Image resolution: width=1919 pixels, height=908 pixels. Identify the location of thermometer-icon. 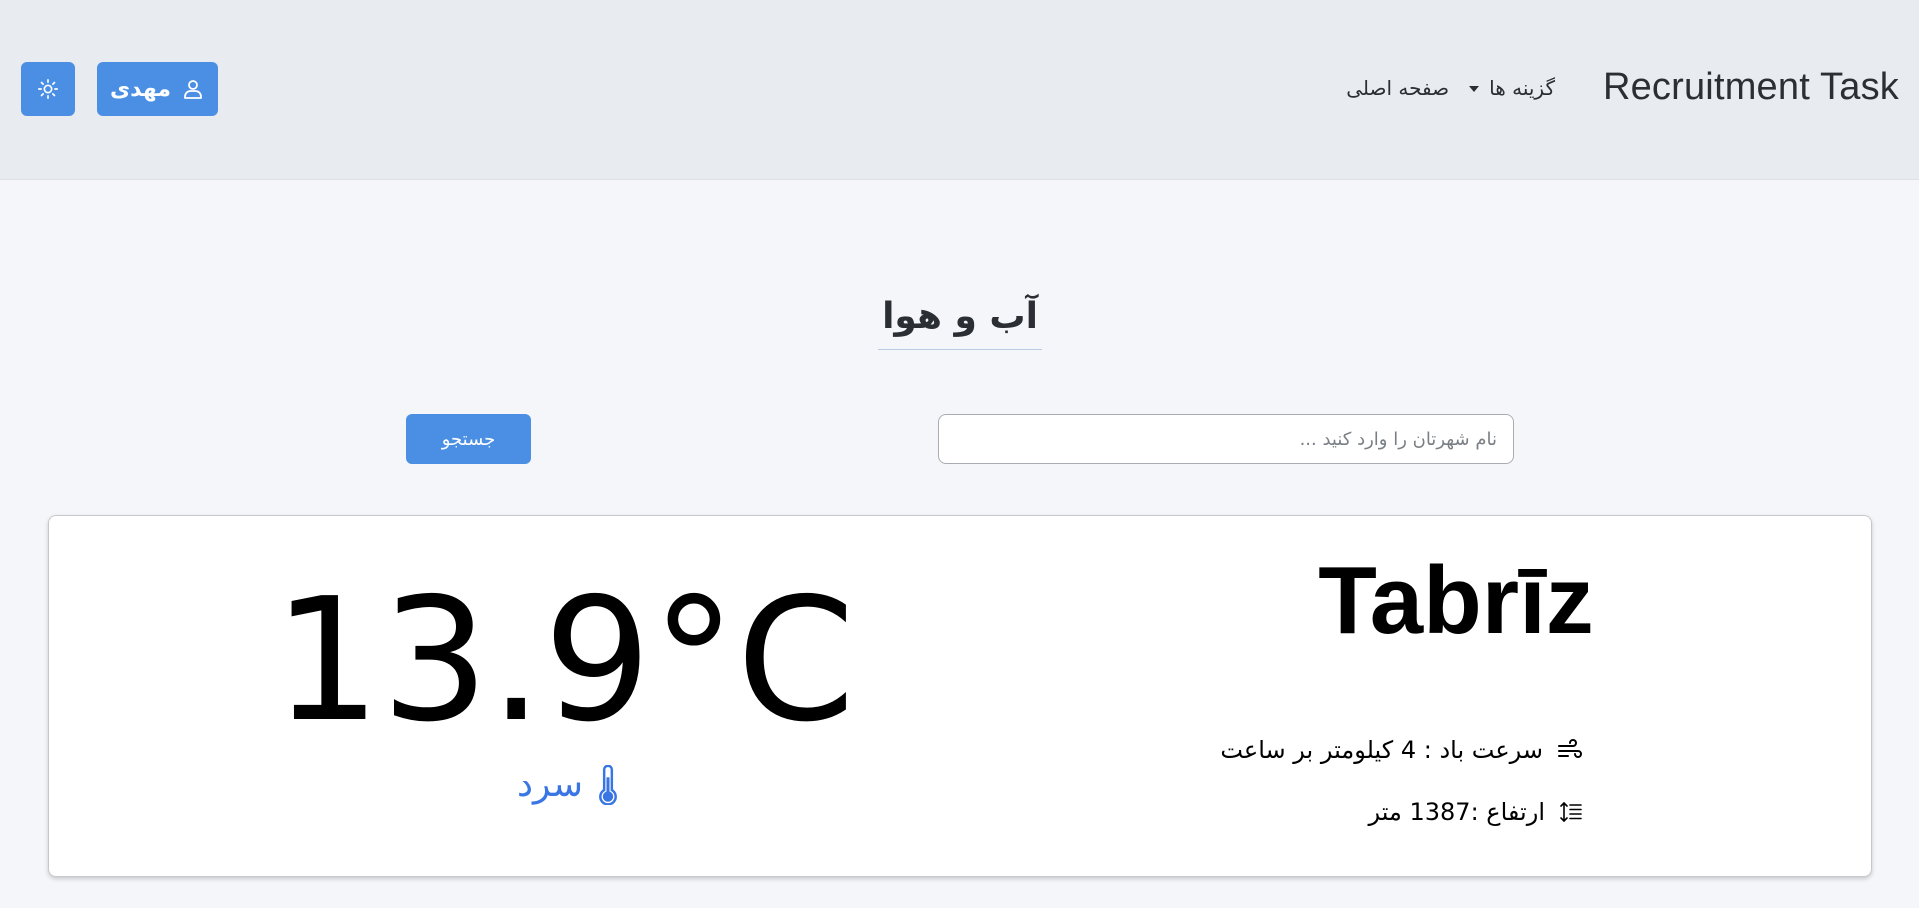
(608, 784).